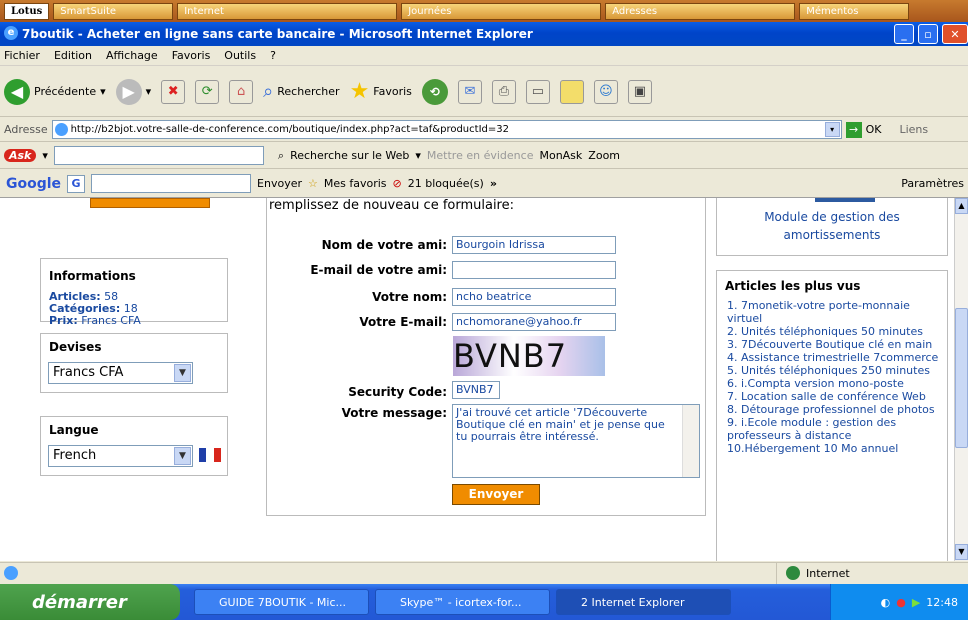 This screenshot has width=968, height=620. What do you see at coordinates (571, 91) in the screenshot?
I see `folder-icon` at bounding box center [571, 91].